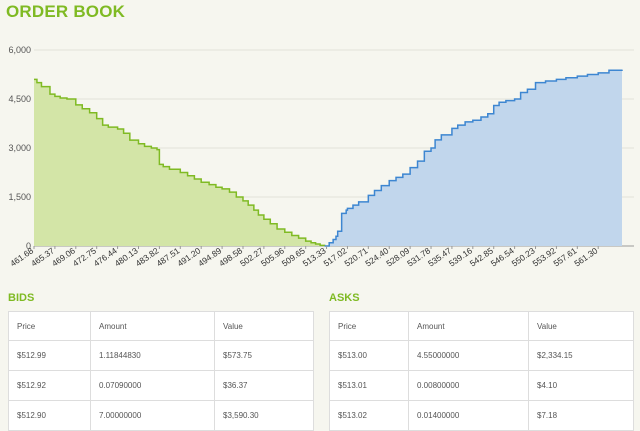  I want to click on ask-amount: 0.00800000, so click(468, 385).